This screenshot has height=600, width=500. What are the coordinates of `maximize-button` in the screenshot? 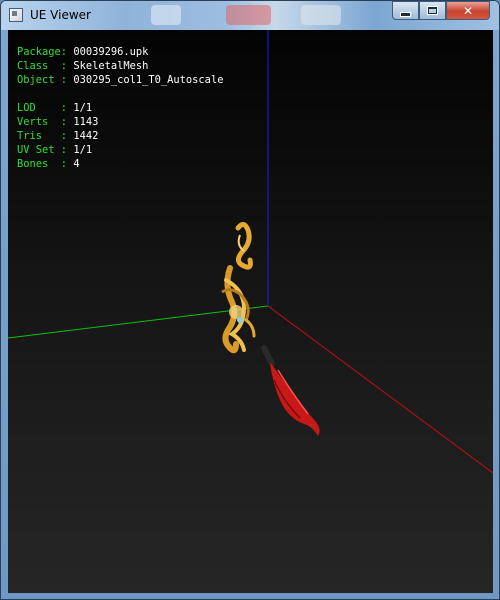 It's located at (432, 10).